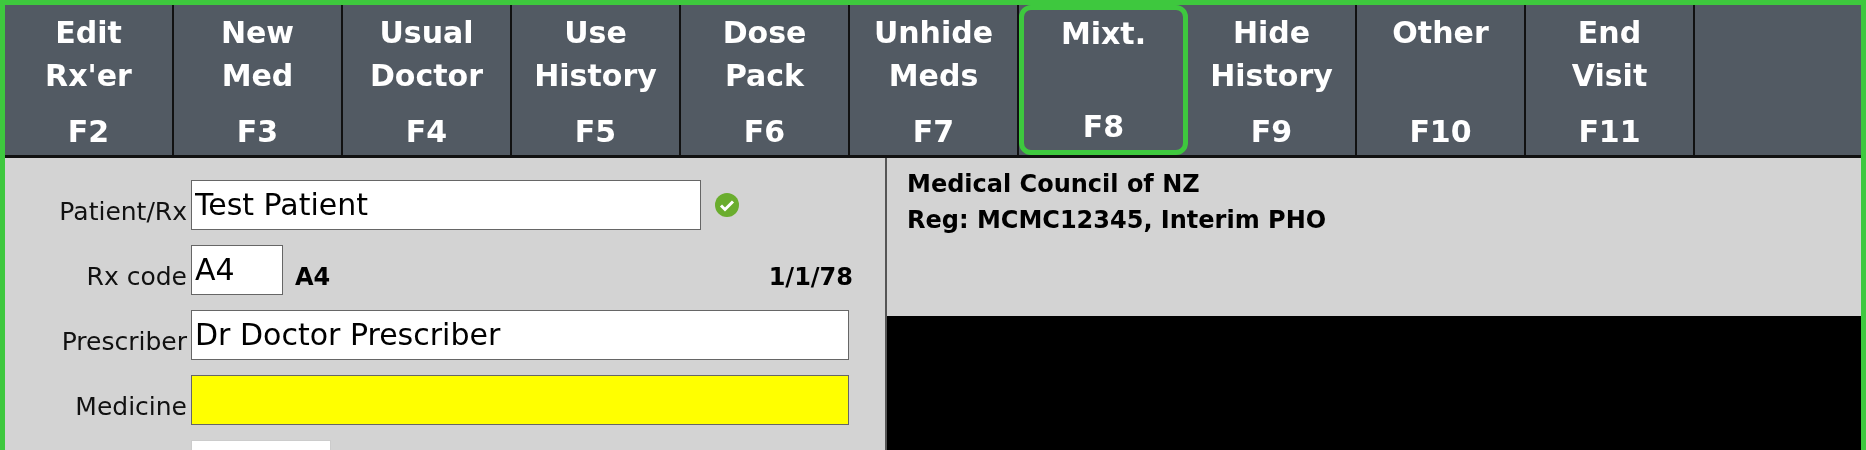 The image size is (1866, 450). What do you see at coordinates (131, 406) in the screenshot?
I see `field-label: Medicine` at bounding box center [131, 406].